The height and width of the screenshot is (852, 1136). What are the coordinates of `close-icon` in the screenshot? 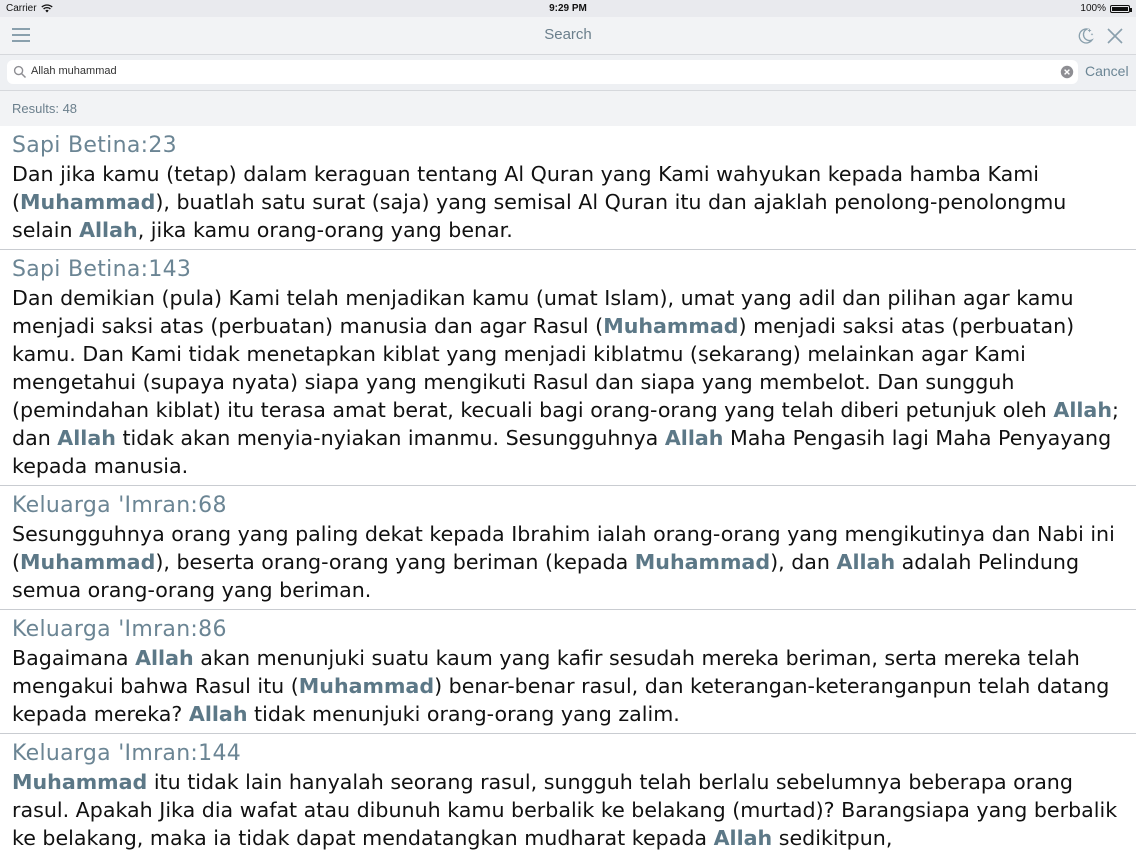 It's located at (1115, 36).